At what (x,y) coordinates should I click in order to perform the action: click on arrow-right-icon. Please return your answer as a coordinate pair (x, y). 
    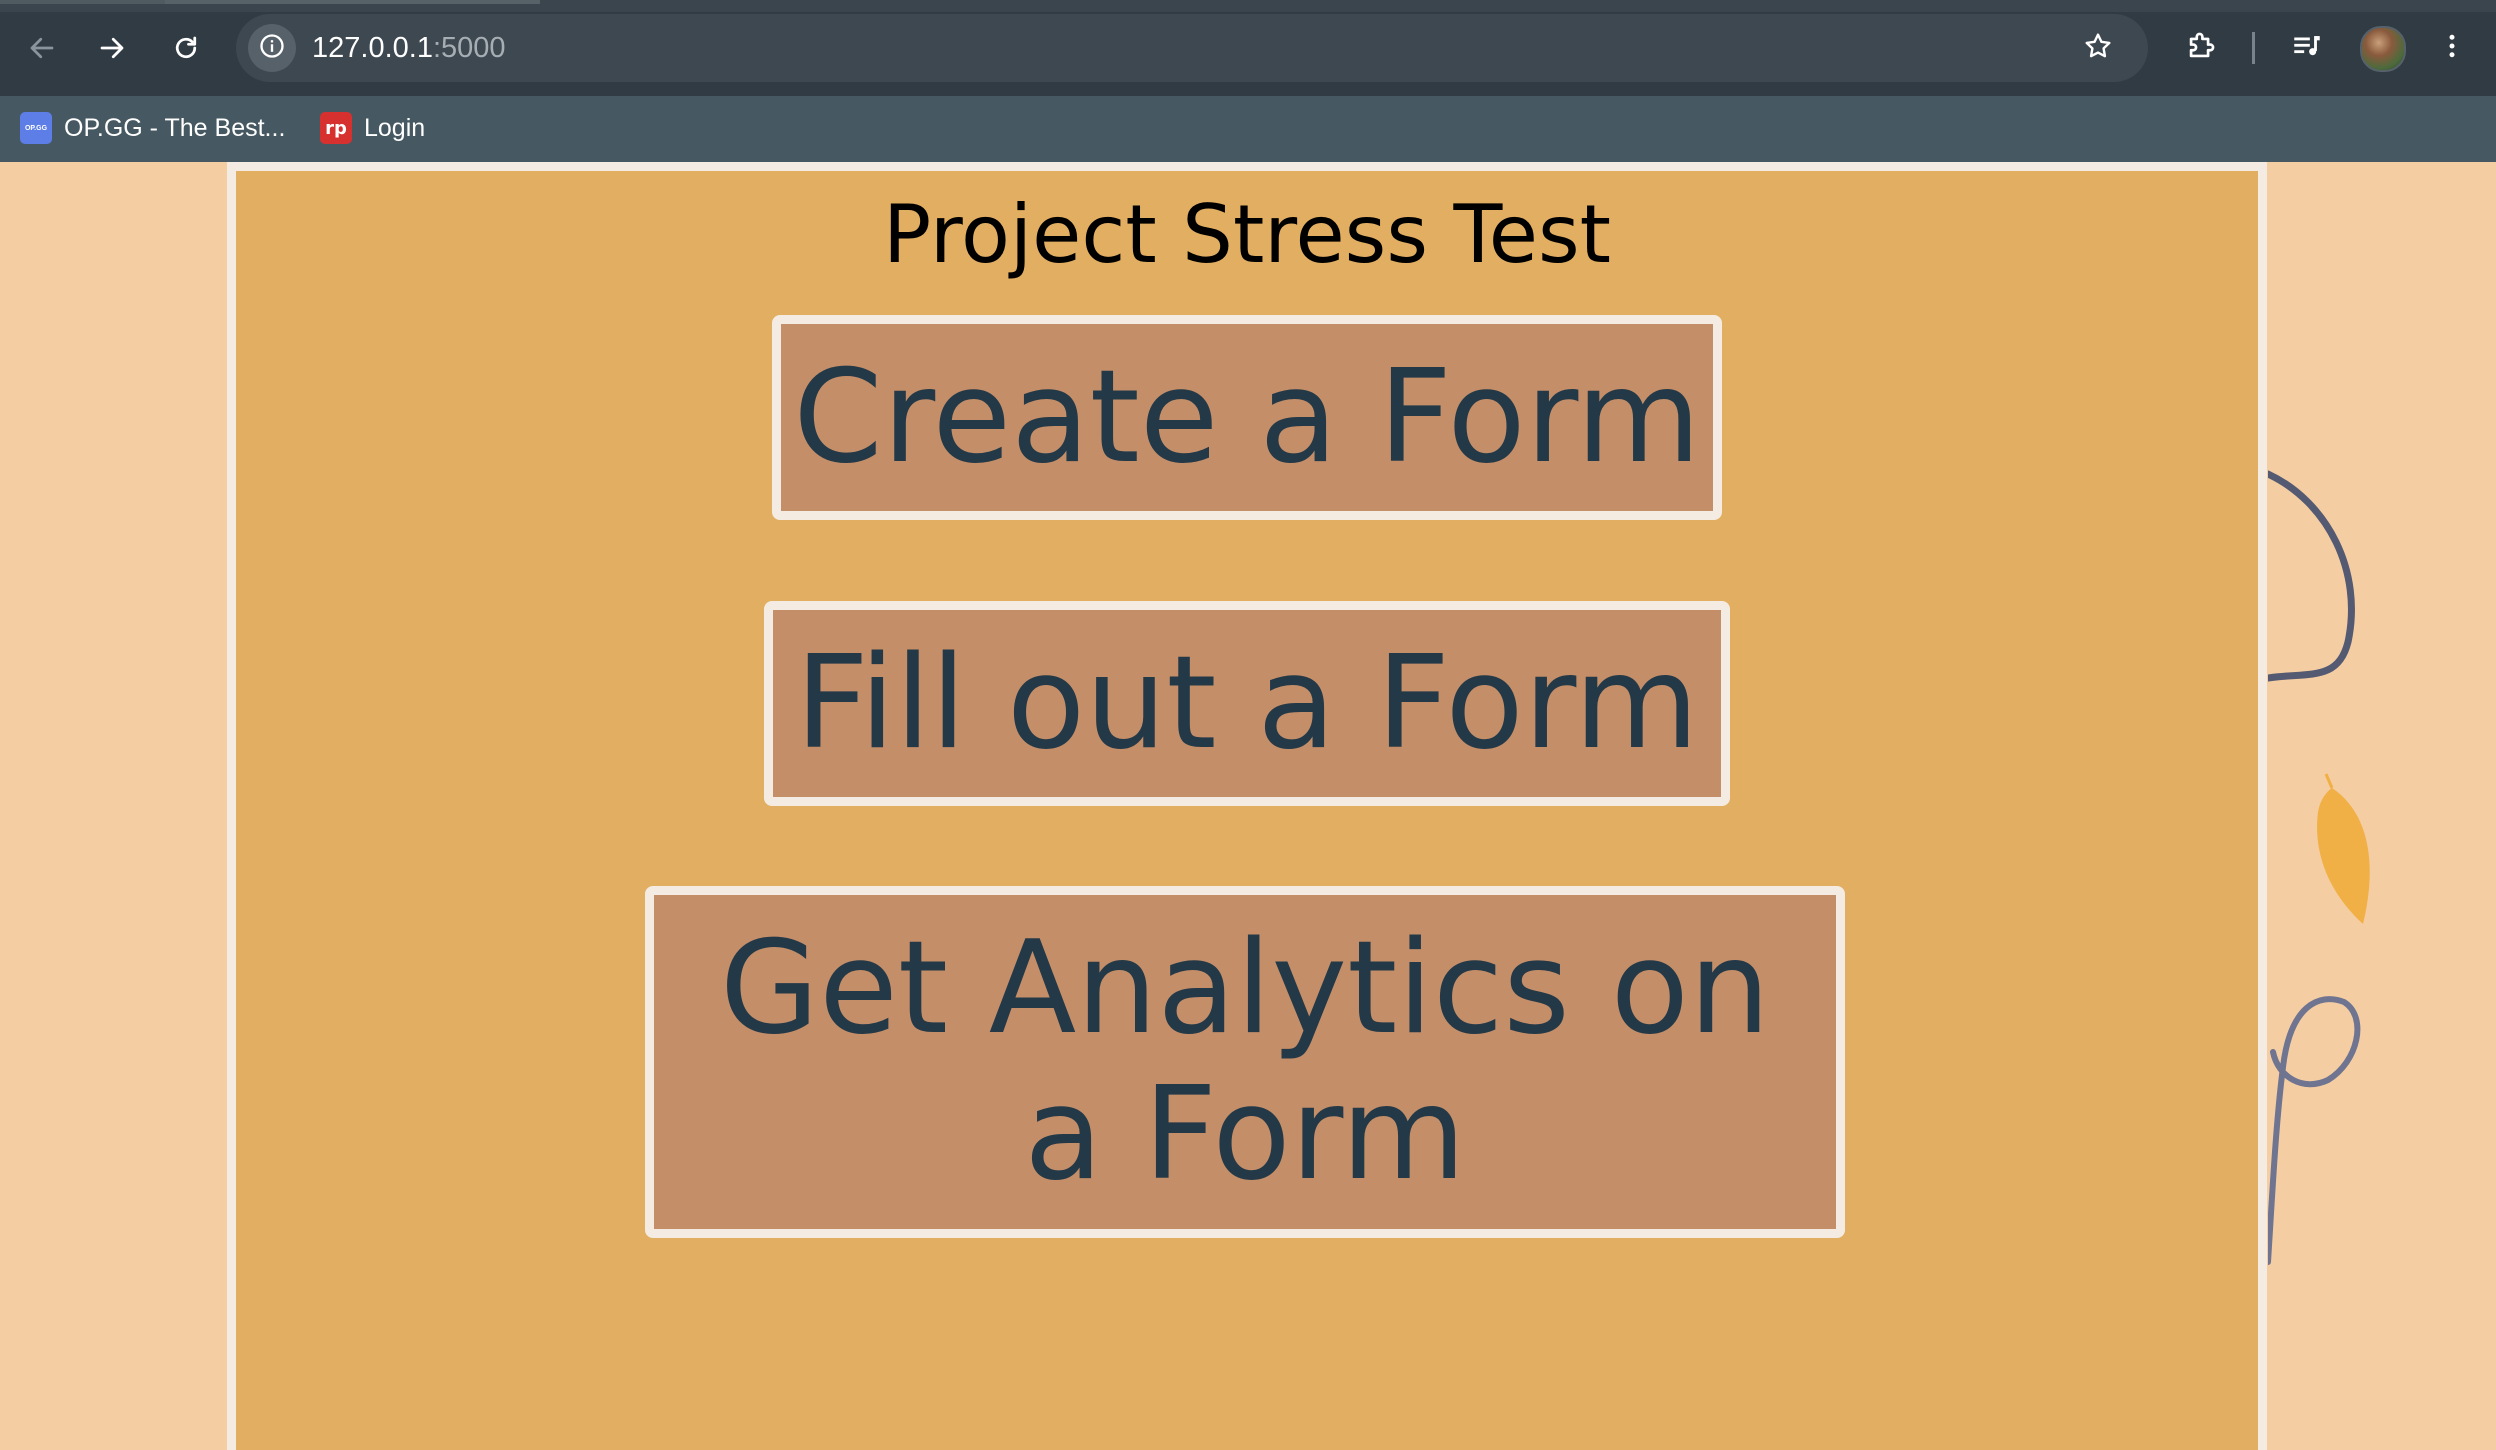
    Looking at the image, I should click on (112, 48).